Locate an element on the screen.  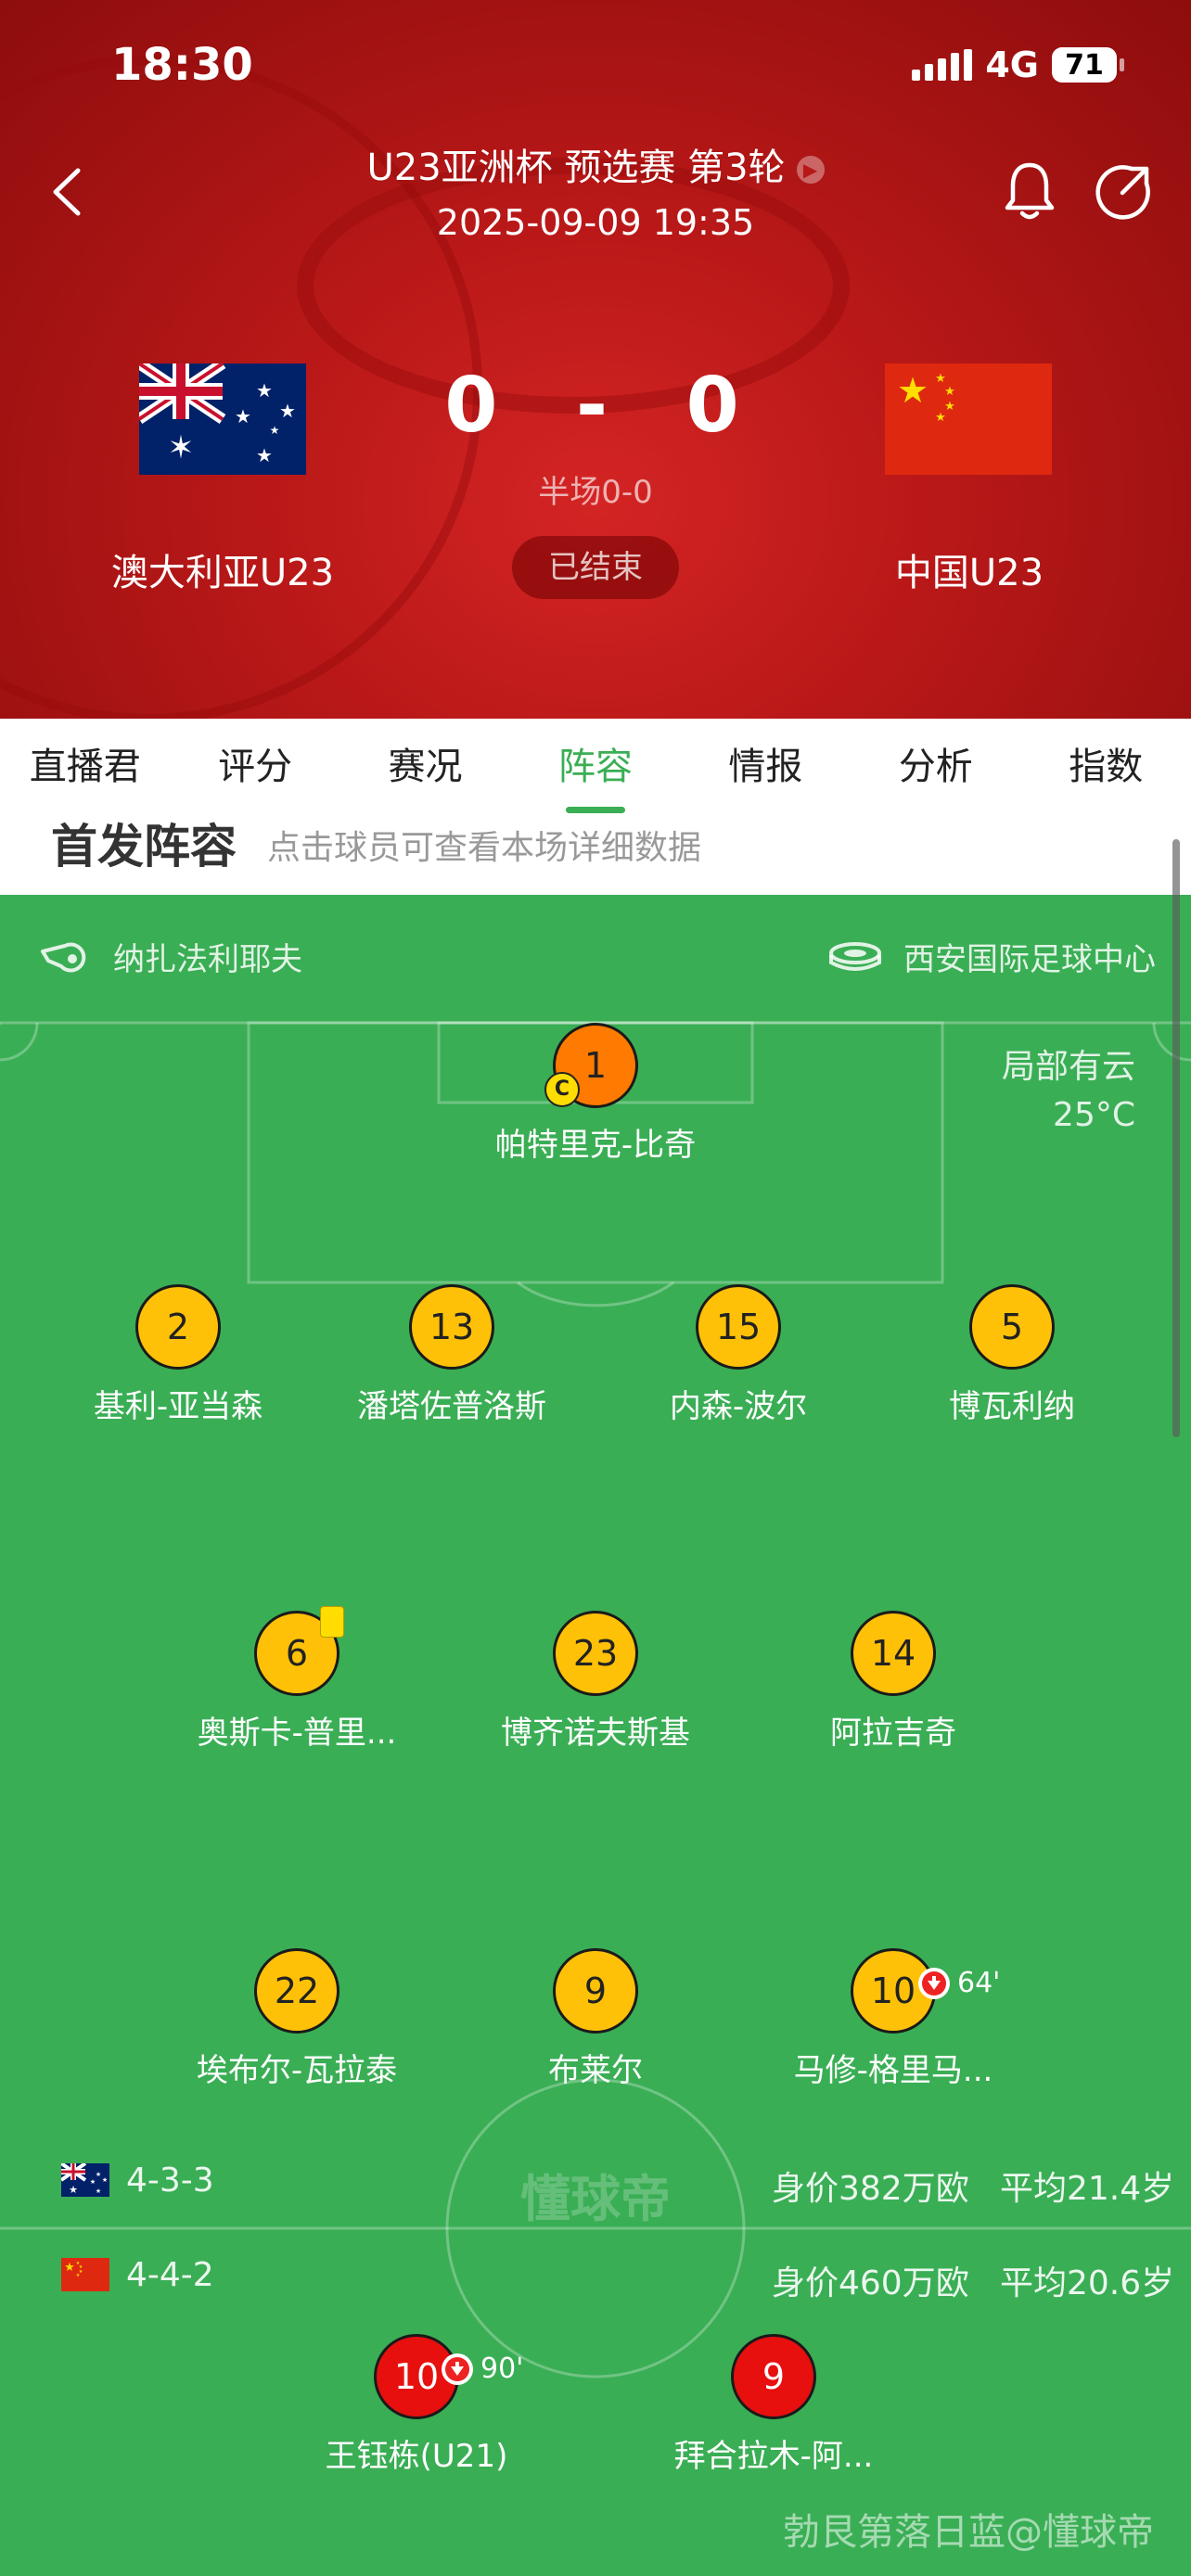
player-name: 内森-波尔 is located at coordinates (738, 1406).